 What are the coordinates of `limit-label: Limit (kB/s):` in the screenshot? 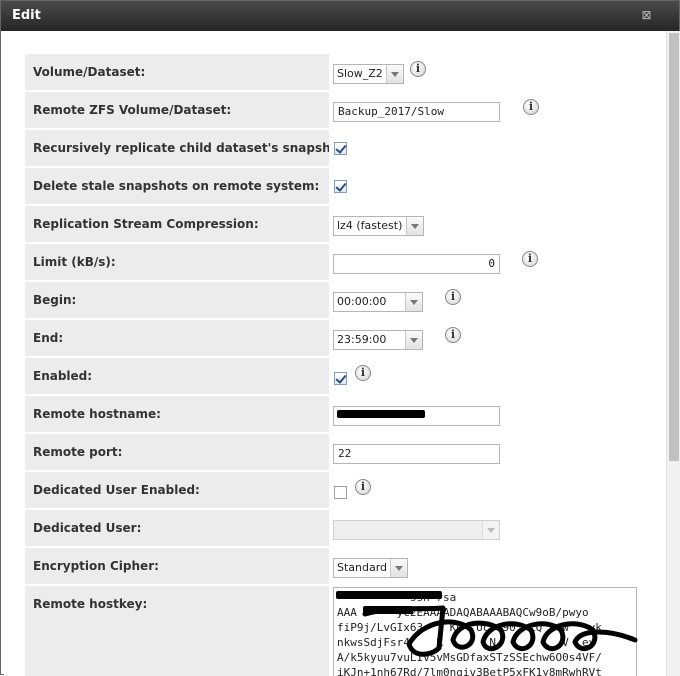 It's located at (177, 262).